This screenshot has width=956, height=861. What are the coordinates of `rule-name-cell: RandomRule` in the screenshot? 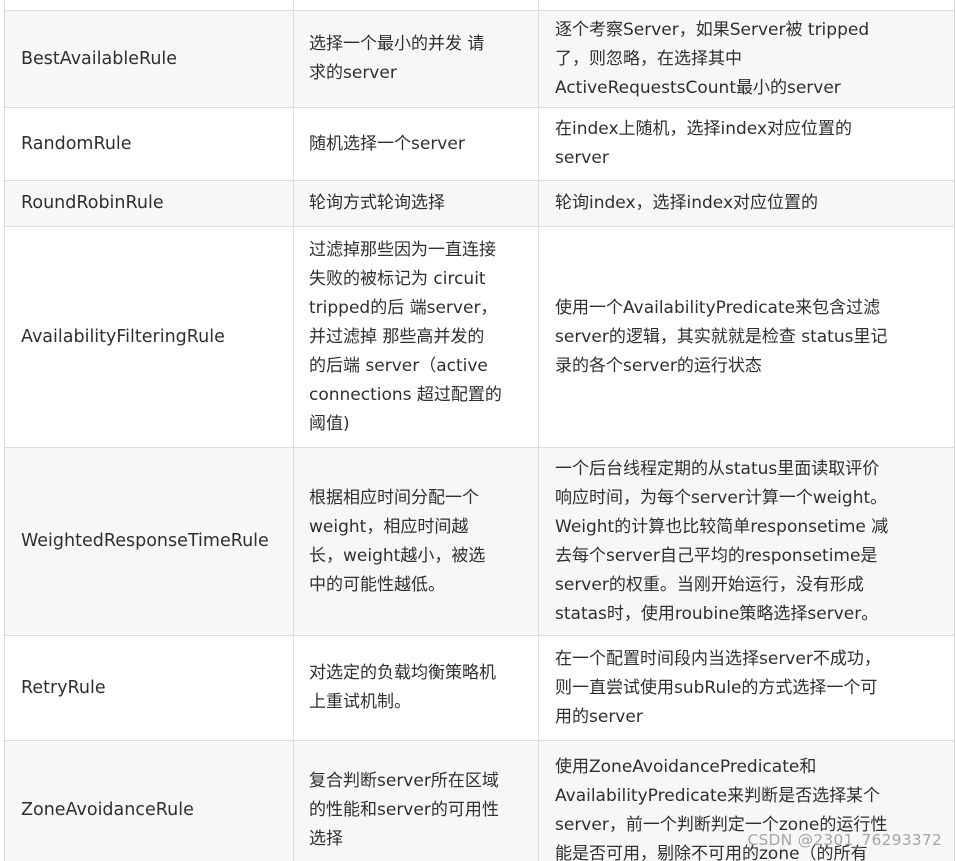 It's located at (149, 144).